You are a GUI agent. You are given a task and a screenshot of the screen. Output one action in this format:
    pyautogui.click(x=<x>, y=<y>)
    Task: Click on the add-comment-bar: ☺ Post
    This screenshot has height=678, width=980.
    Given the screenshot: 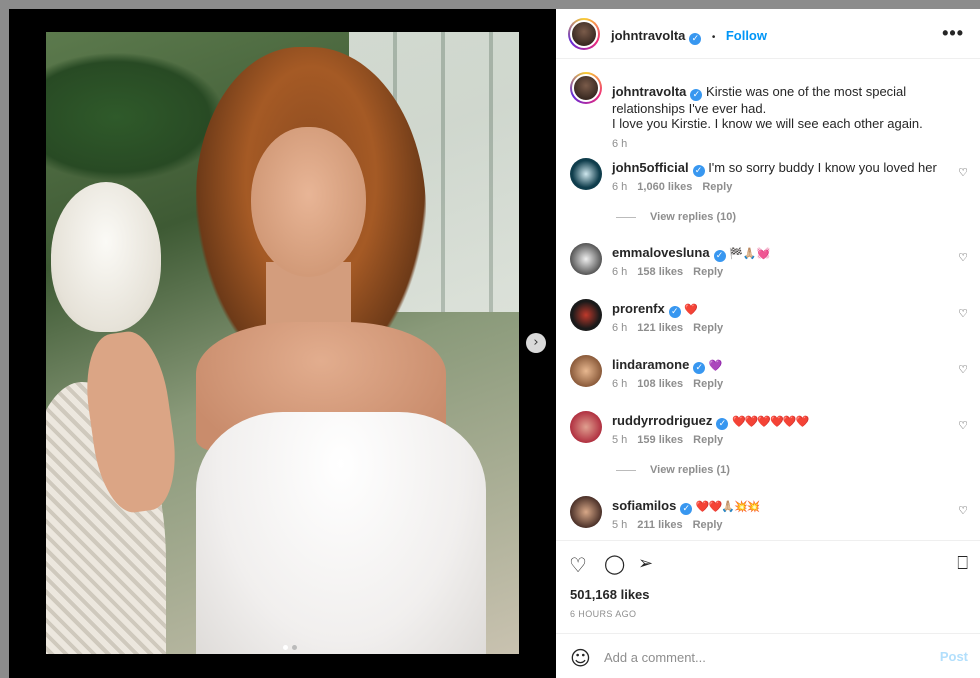 What is the action you would take?
    pyautogui.click(x=768, y=655)
    